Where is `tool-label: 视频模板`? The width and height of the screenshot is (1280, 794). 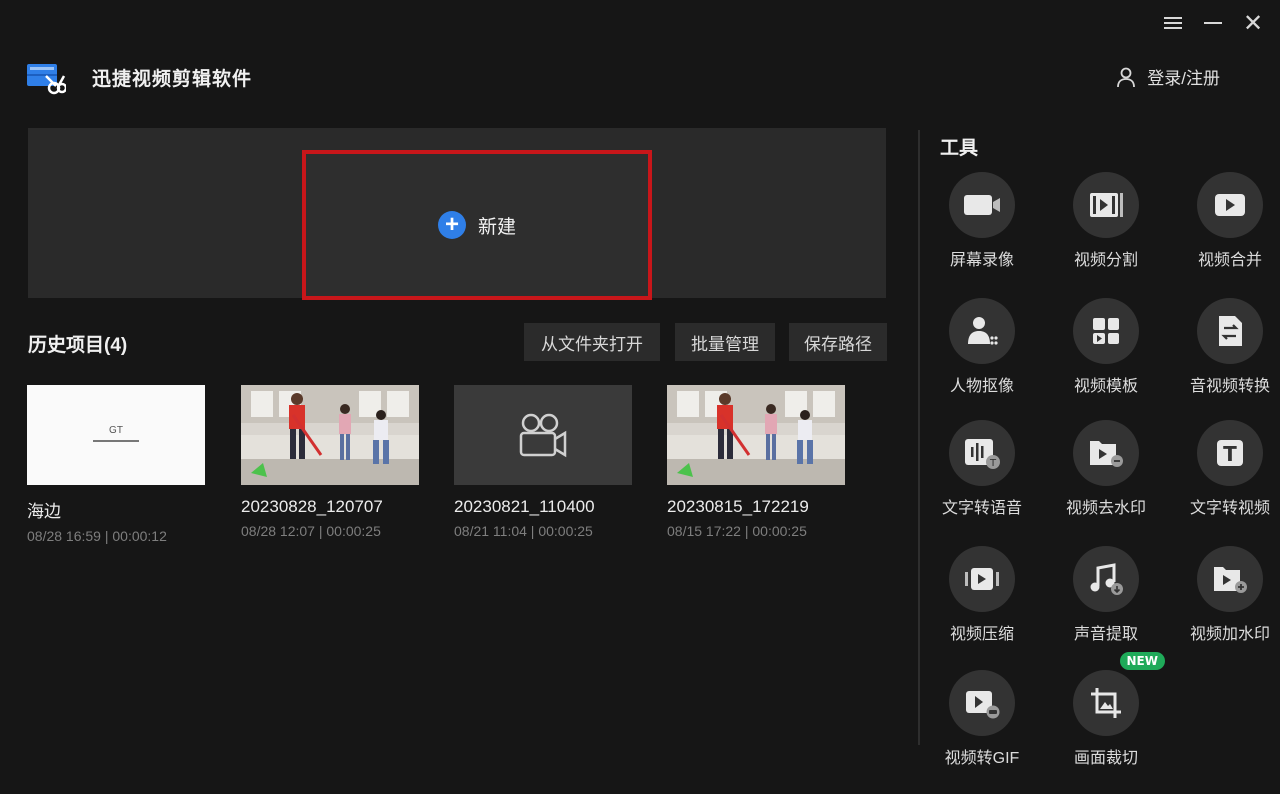 tool-label: 视频模板 is located at coordinates (1105, 386).